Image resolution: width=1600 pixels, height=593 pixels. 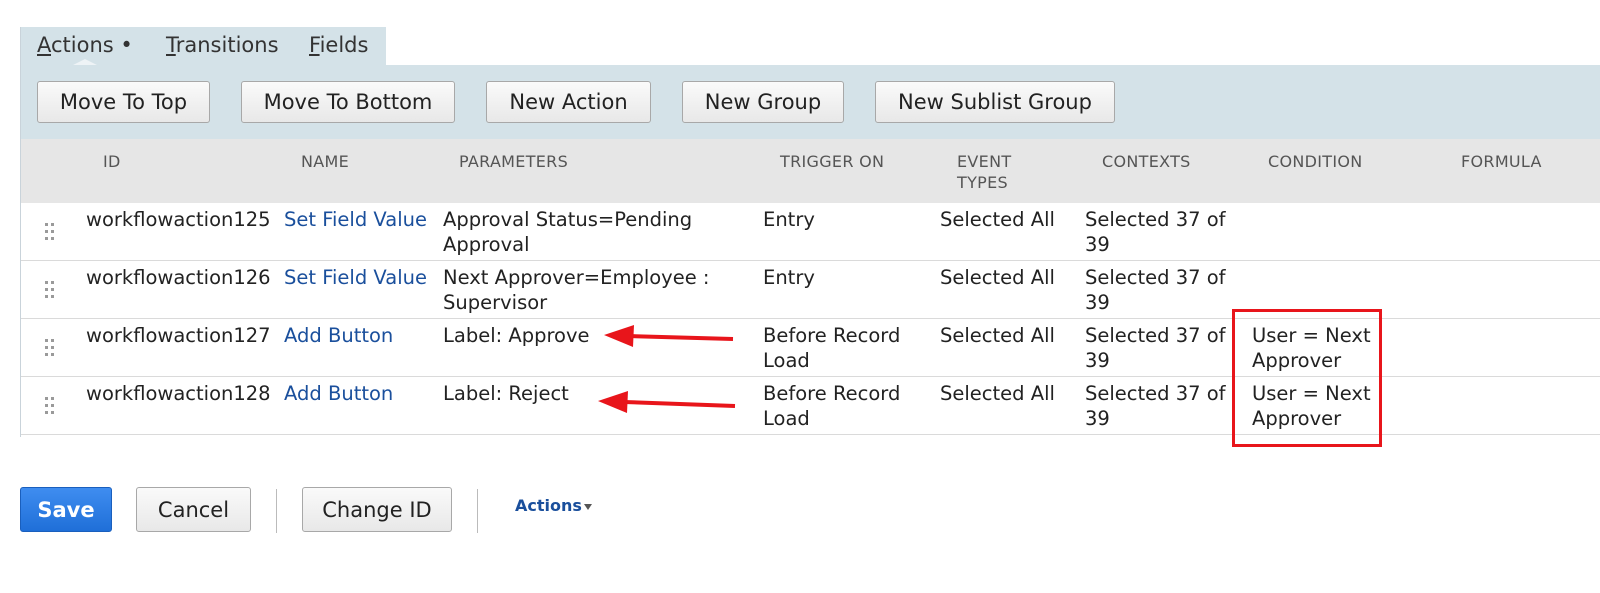 I want to click on arrow-reject-icon, so click(x=667, y=402).